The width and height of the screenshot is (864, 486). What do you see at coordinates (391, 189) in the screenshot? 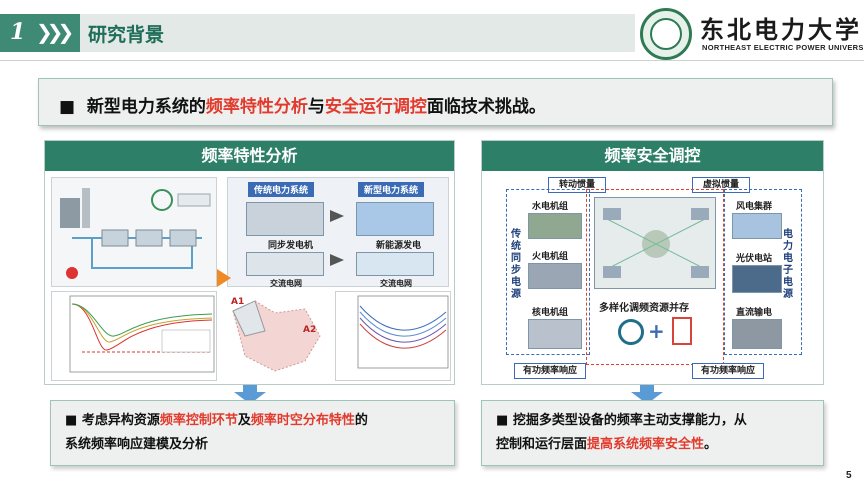
I see `new-system-label: 新型电力系统` at bounding box center [391, 189].